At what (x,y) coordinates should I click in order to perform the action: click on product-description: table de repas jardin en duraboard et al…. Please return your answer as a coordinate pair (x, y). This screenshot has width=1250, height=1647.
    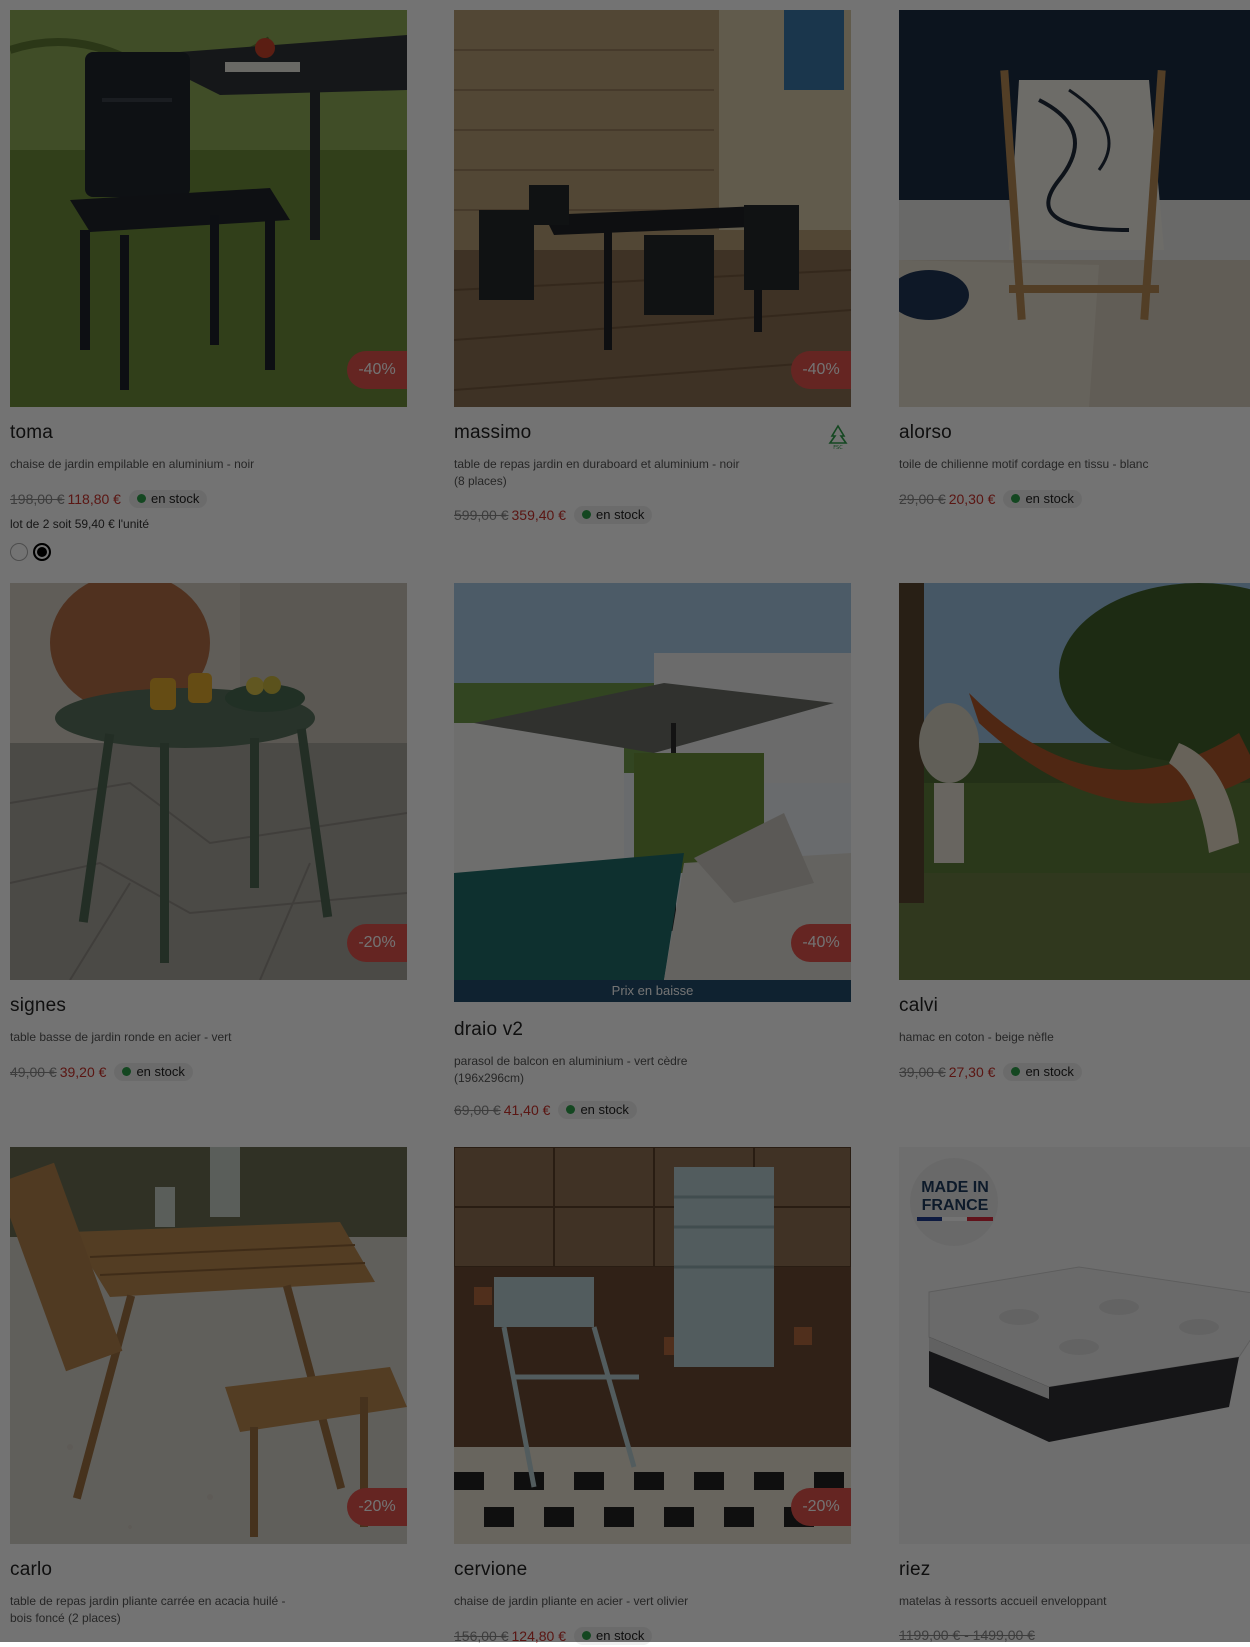
    Looking at the image, I should click on (597, 472).